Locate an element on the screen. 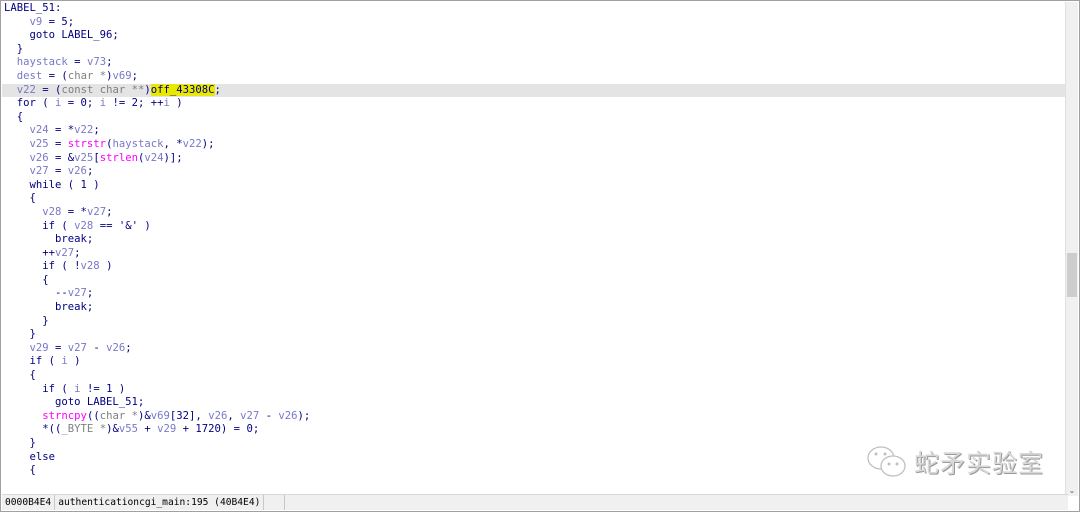 The image size is (1080, 512). code-line: if ( v28 == '&' ) is located at coordinates (535, 227).